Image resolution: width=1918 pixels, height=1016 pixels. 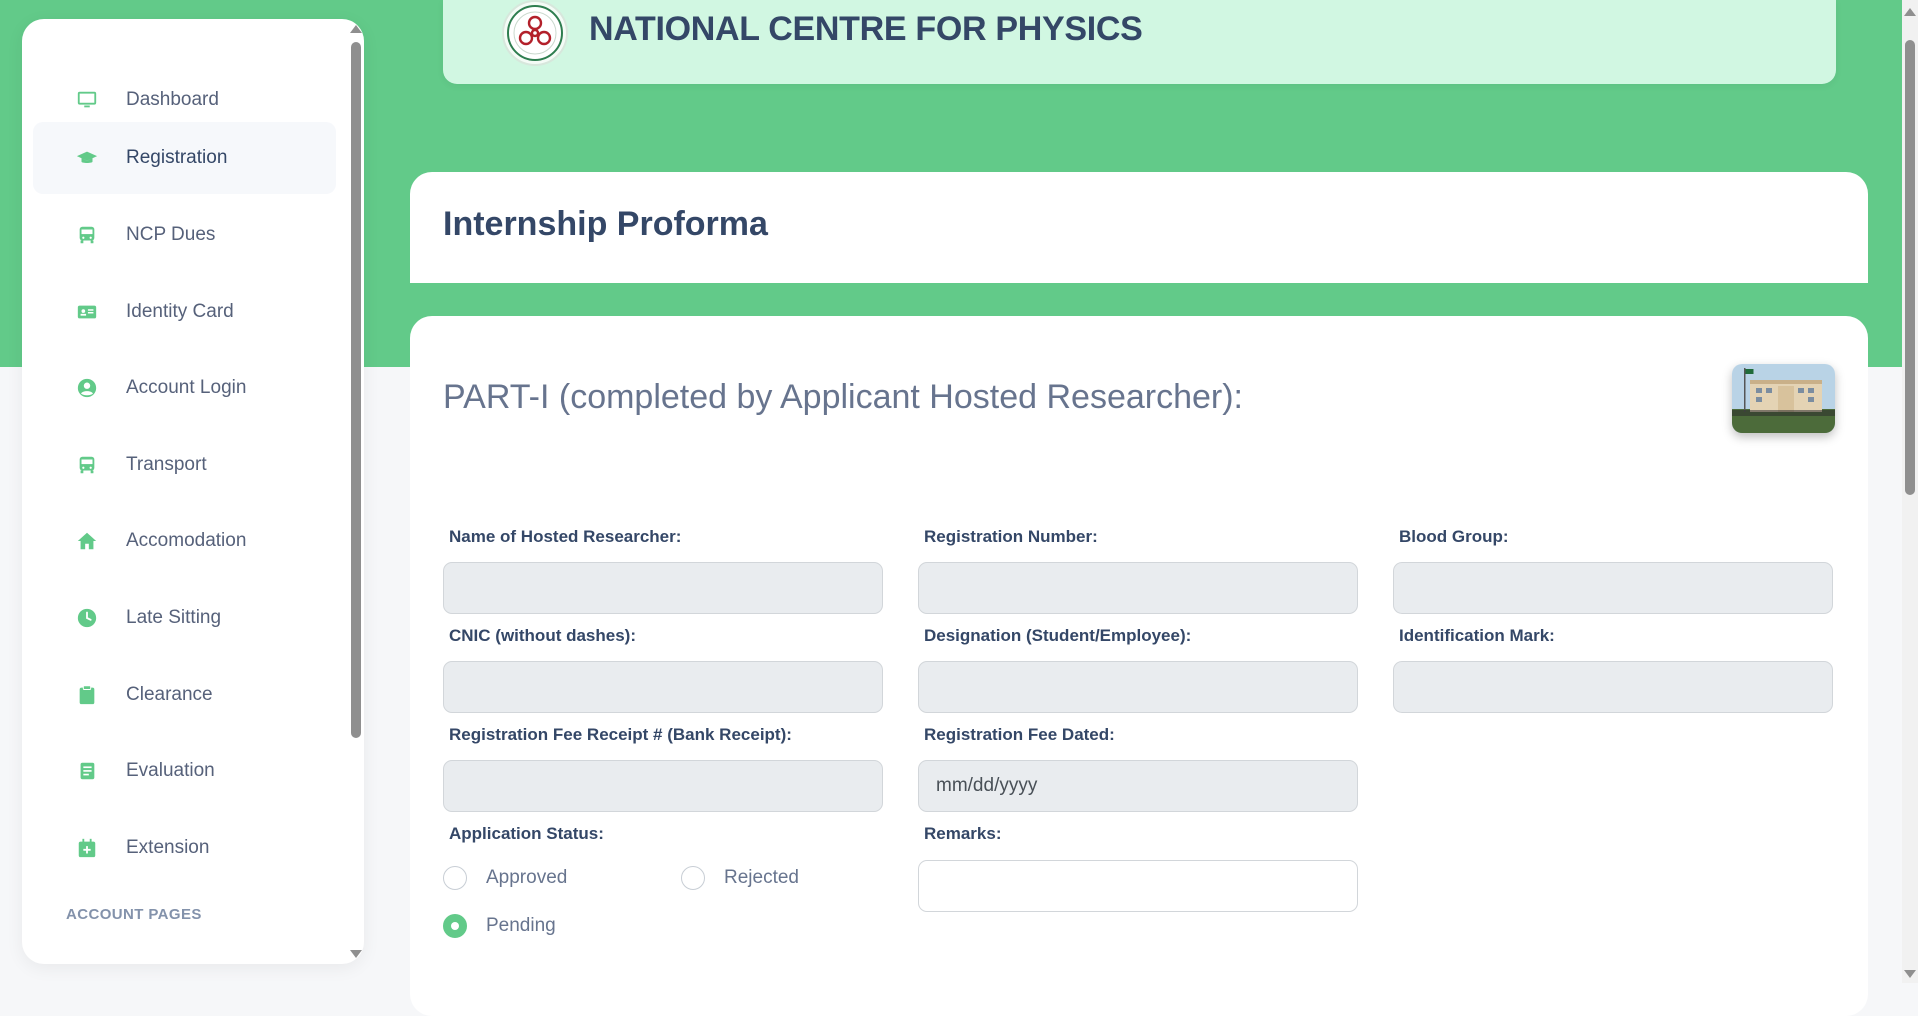 What do you see at coordinates (1454, 536) in the screenshot?
I see `blood-group-label: Blood Group:` at bounding box center [1454, 536].